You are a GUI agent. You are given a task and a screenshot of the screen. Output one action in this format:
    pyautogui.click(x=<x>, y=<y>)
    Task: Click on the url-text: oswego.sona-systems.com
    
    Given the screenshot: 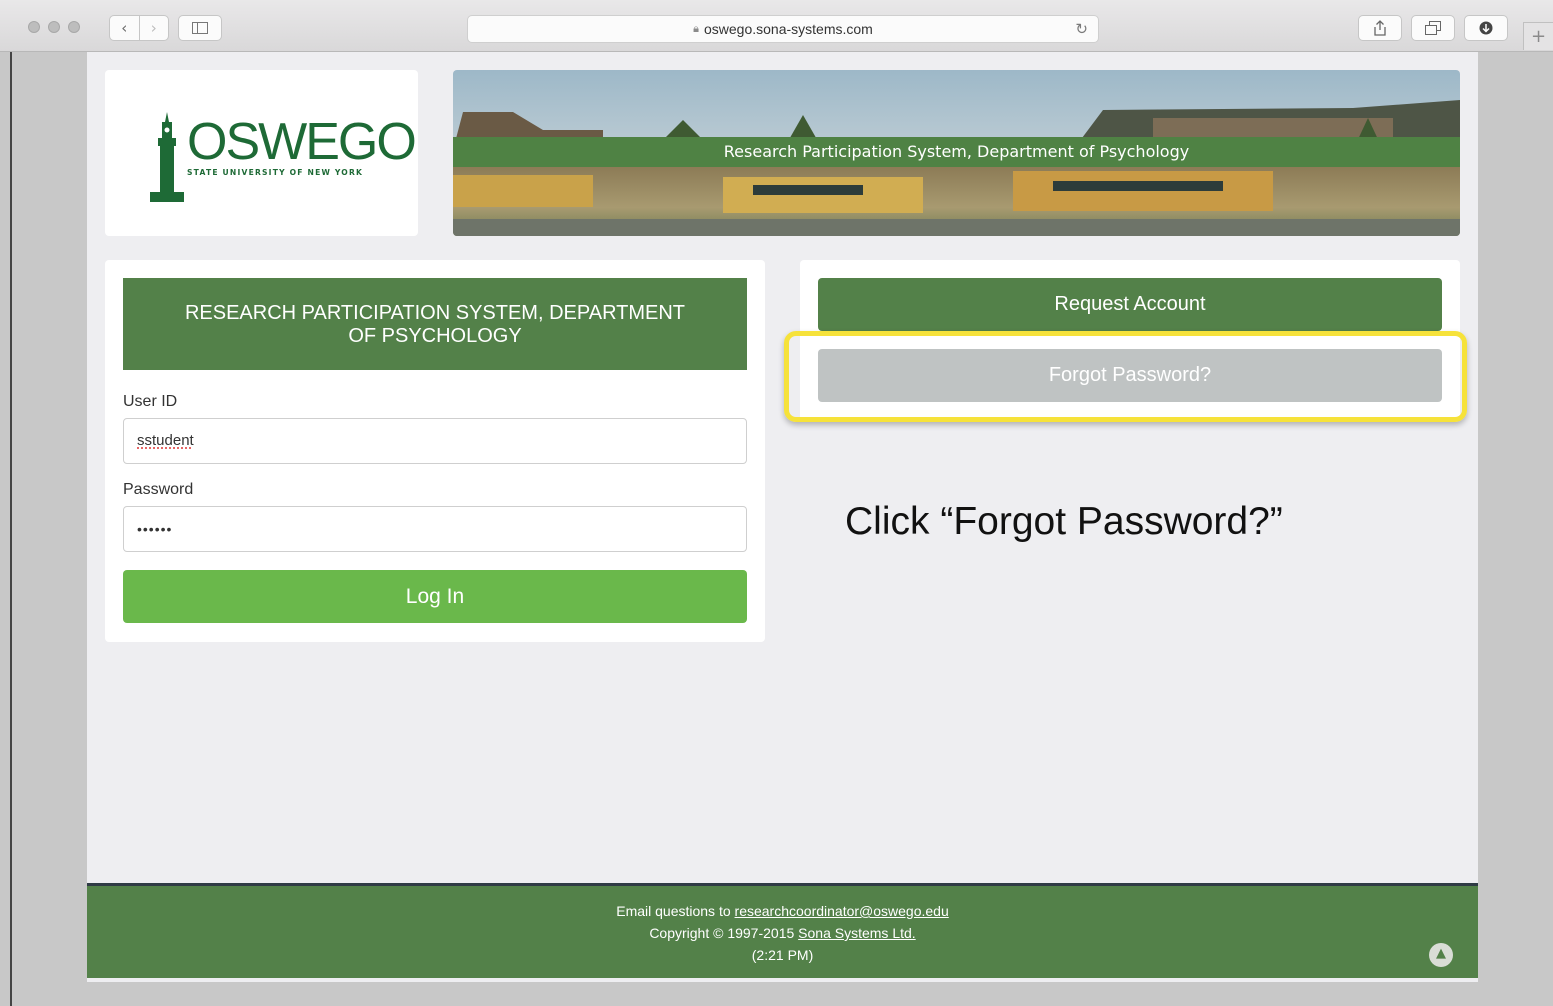 What is the action you would take?
    pyautogui.click(x=788, y=29)
    